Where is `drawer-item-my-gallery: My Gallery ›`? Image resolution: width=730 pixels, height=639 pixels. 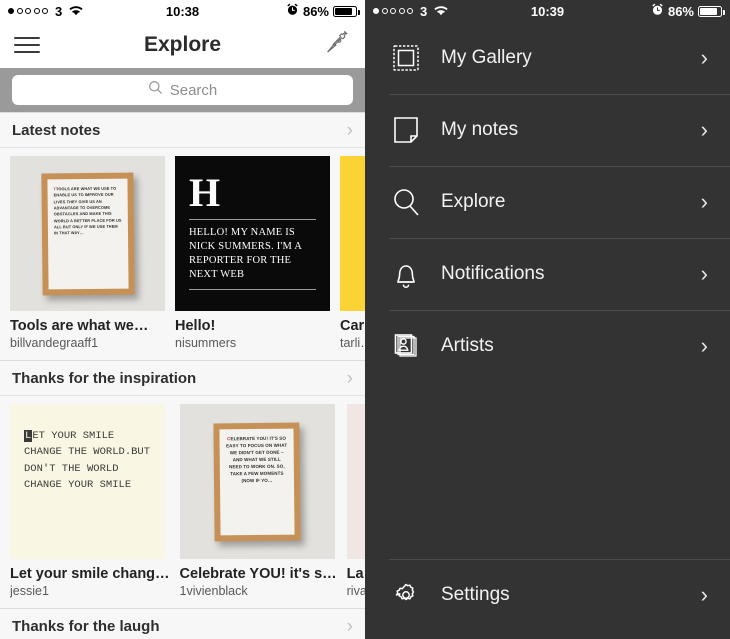 drawer-item-my-gallery: My Gallery › is located at coordinates (547, 58).